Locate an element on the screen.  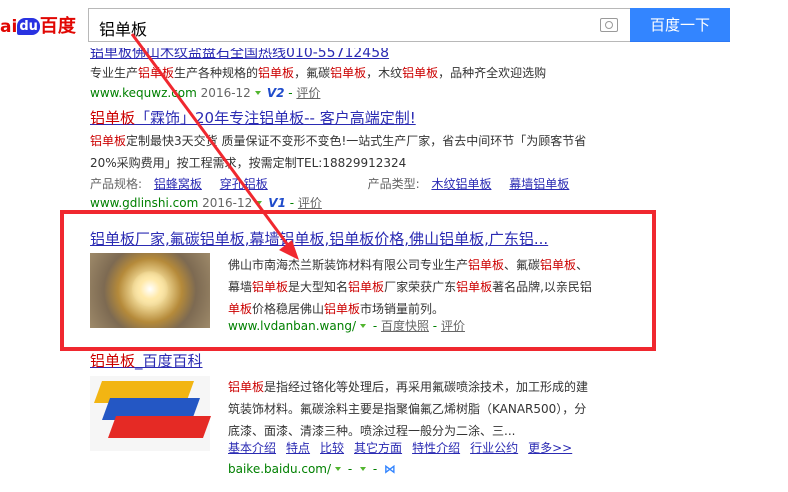
camera-icon is located at coordinates (609, 25).